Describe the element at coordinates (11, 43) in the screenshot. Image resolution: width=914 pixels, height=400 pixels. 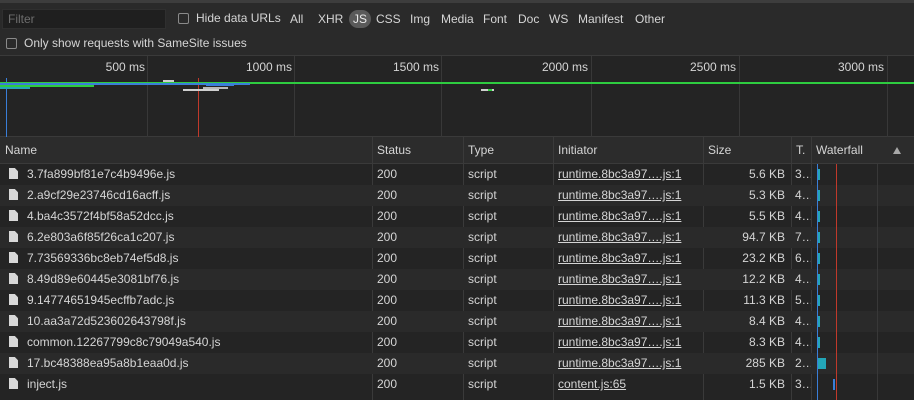
I see `samesite-checkbox` at that location.